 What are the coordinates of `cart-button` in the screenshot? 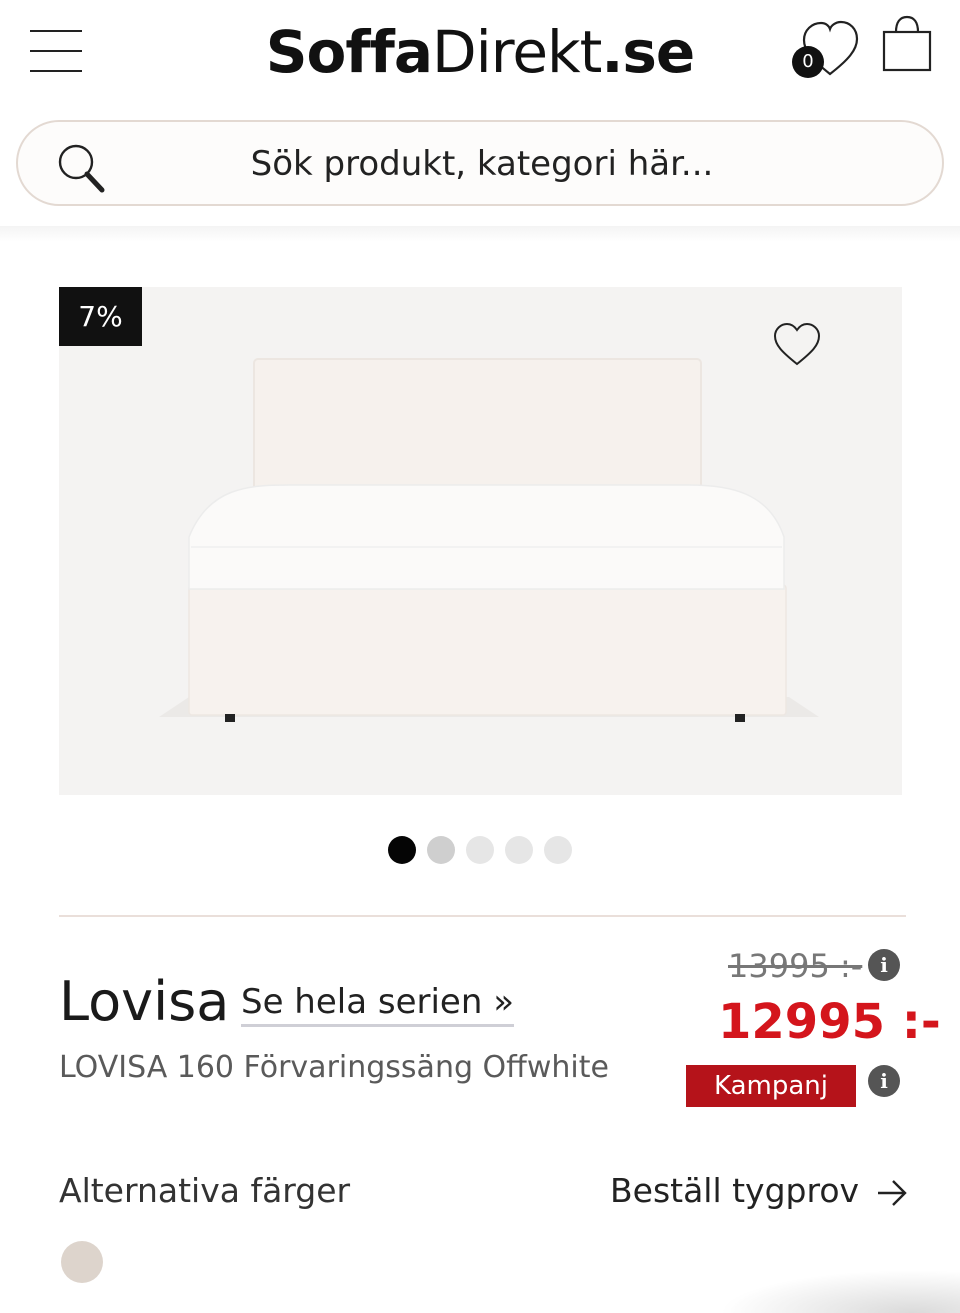 It's located at (907, 44).